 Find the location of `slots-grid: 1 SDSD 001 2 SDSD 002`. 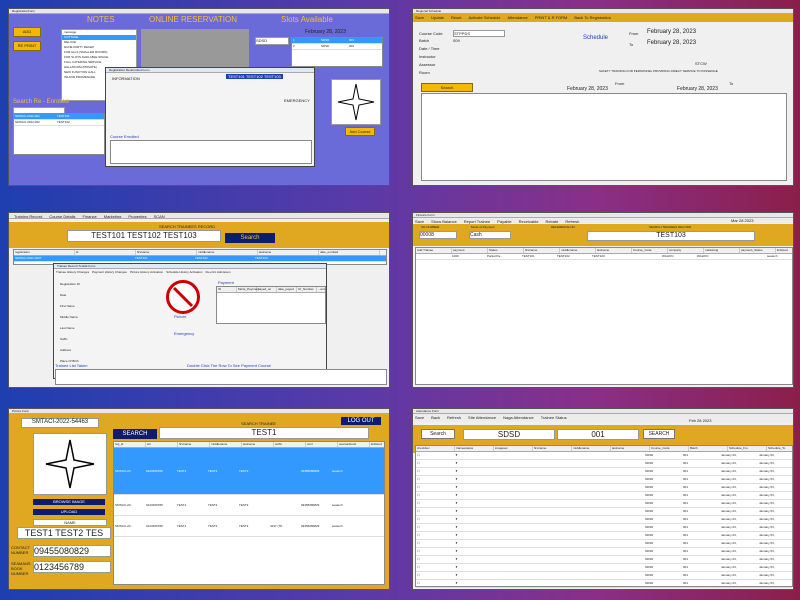

slots-grid: 1 SDSD 001 2 SDSD 002 is located at coordinates (337, 52).